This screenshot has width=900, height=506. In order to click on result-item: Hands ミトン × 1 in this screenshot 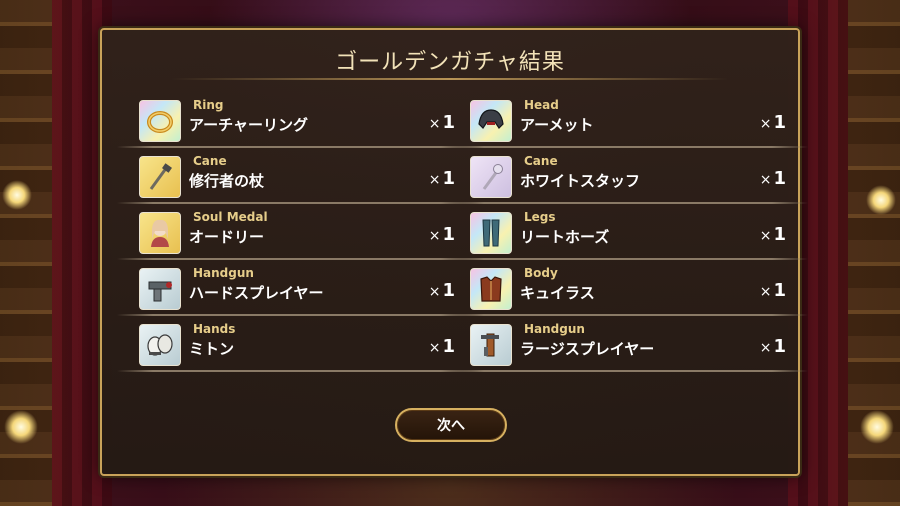, I will do `click(297, 346)`.